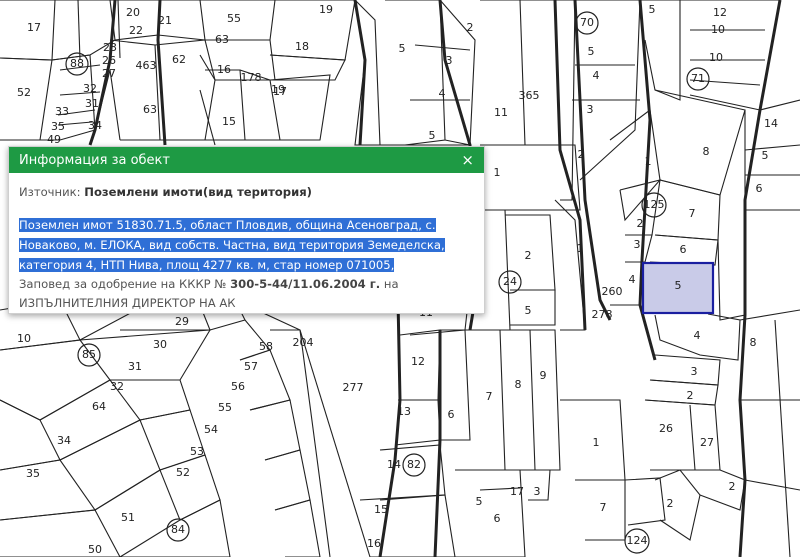 Image resolution: width=800 pixels, height=557 pixels. I want to click on parcel-label: 278, so click(602, 314).